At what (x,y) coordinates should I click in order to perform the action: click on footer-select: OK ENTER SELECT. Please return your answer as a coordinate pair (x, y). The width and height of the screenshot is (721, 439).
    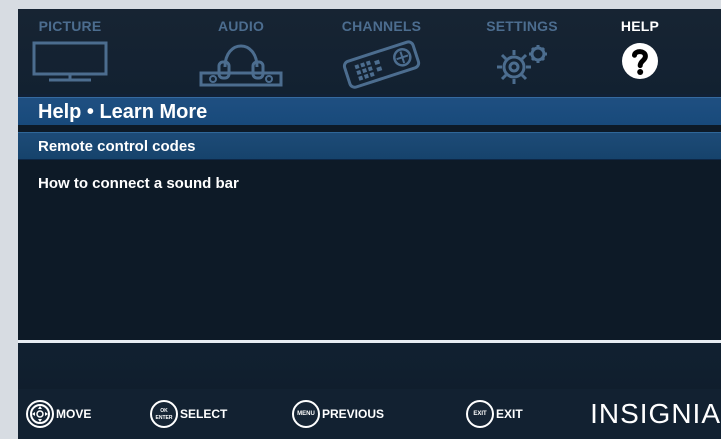
    Looking at the image, I should click on (198, 414).